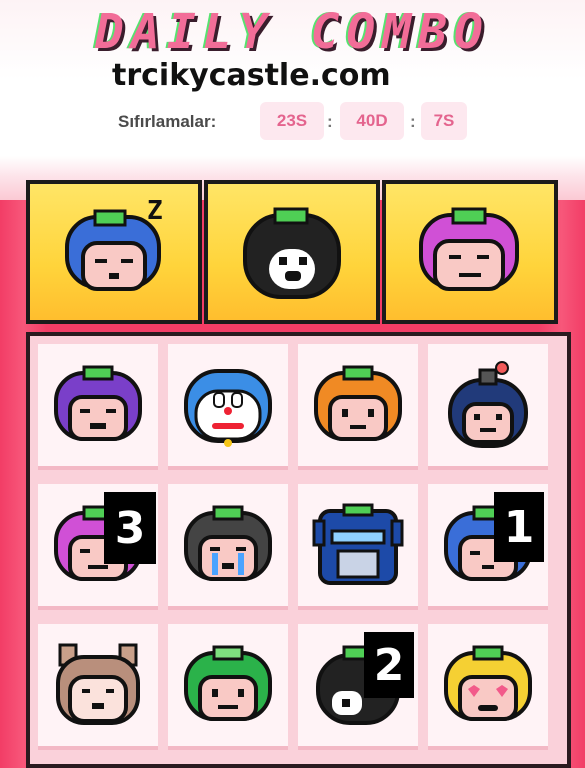 Image resolution: width=585 pixels, height=768 pixels. Describe the element at coordinates (358, 544) in the screenshot. I see `robot-head-icon` at that location.